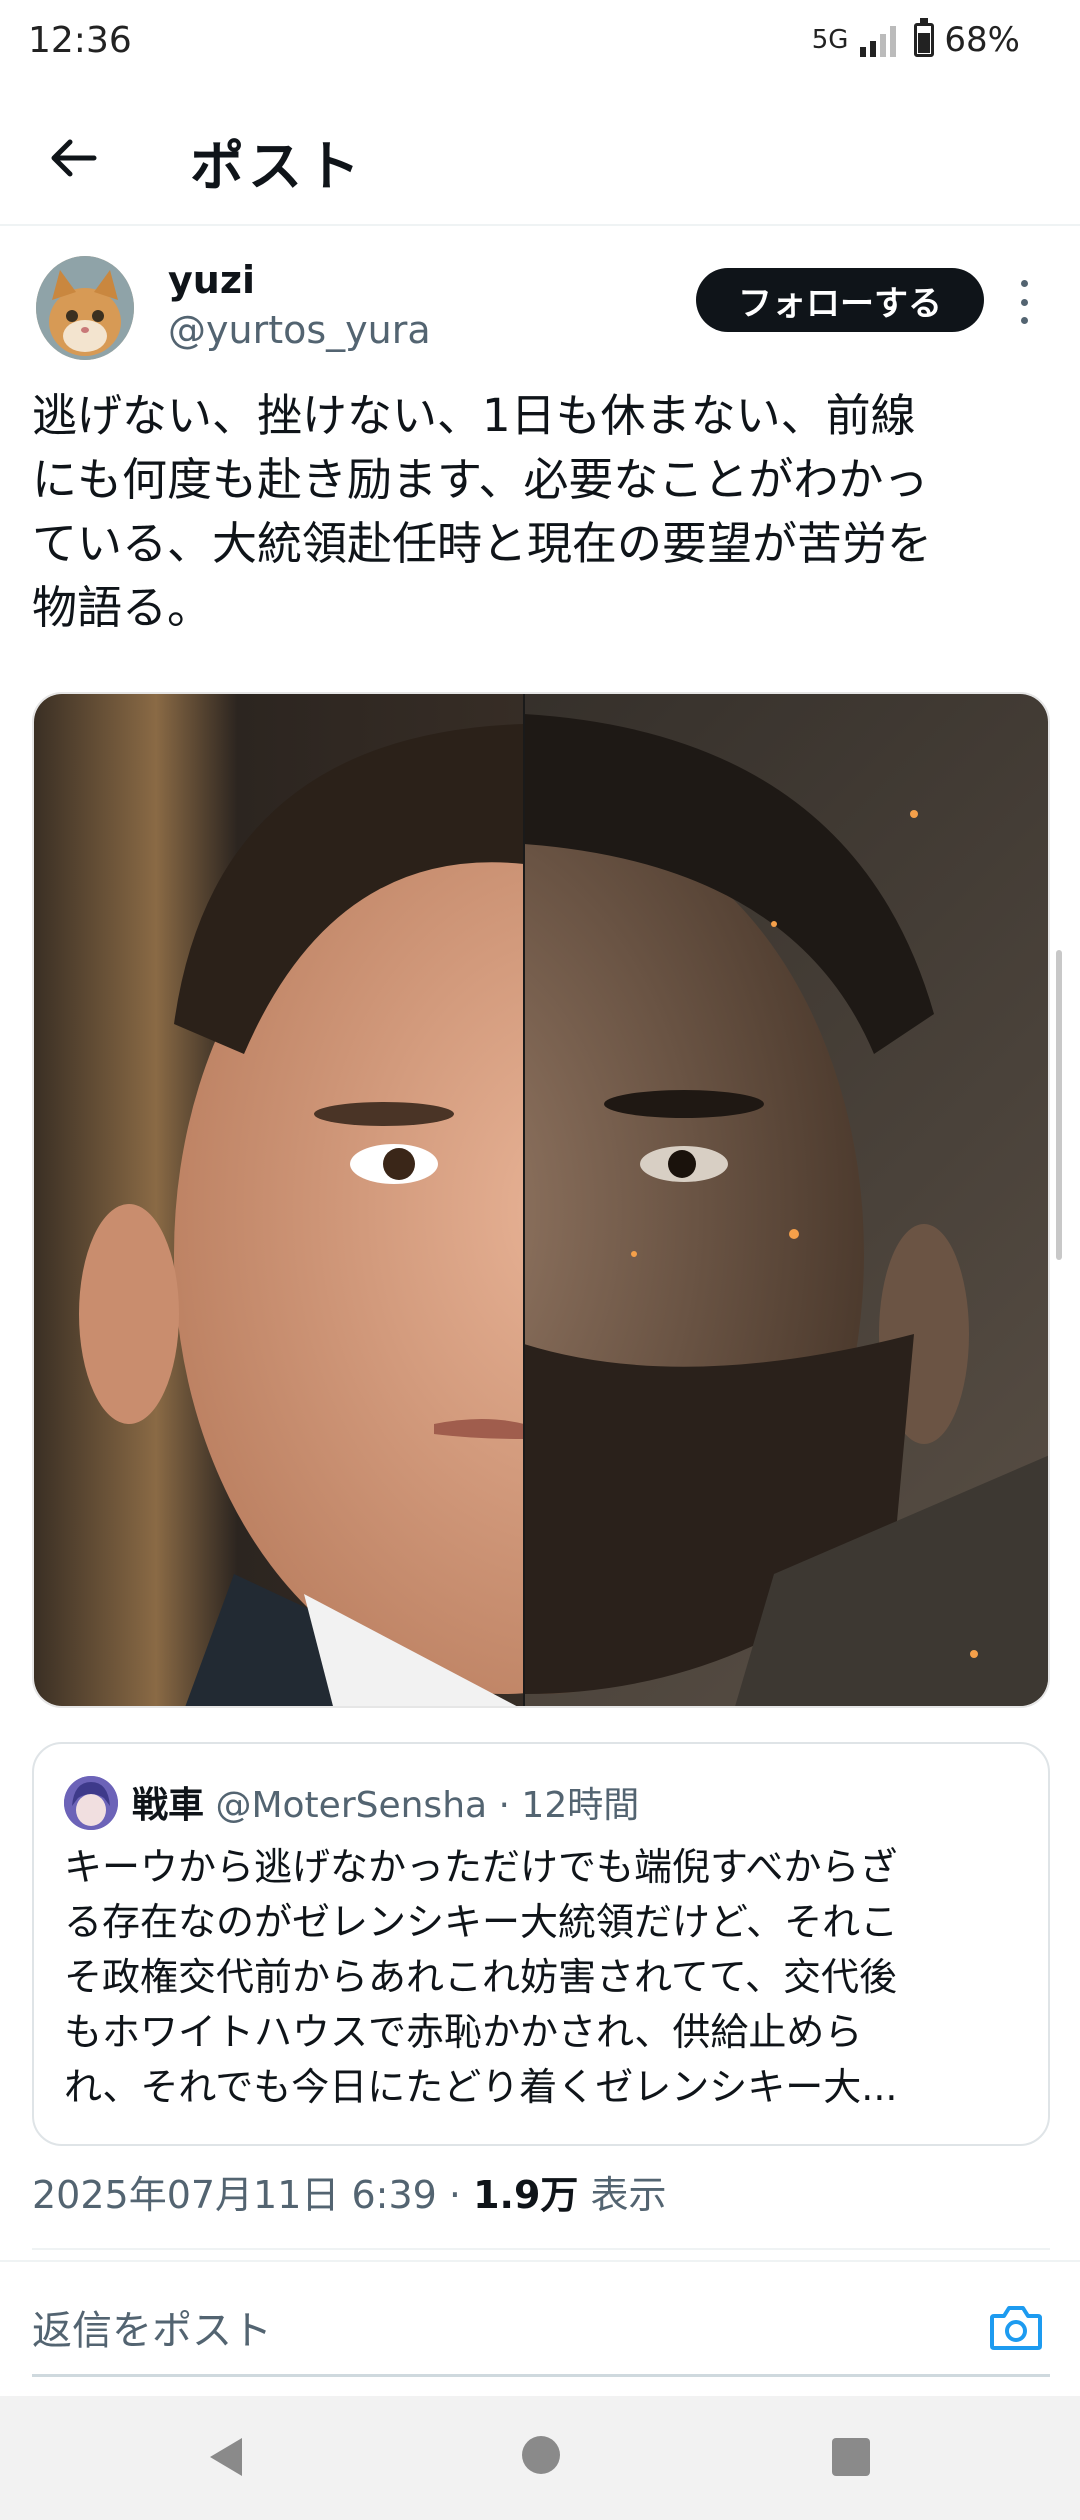 The height and width of the screenshot is (2520, 1080). What do you see at coordinates (481, 1922) in the screenshot?
I see `quoted-text-line: る存在なのがゼレンシキー大統領だけど、それこ` at bounding box center [481, 1922].